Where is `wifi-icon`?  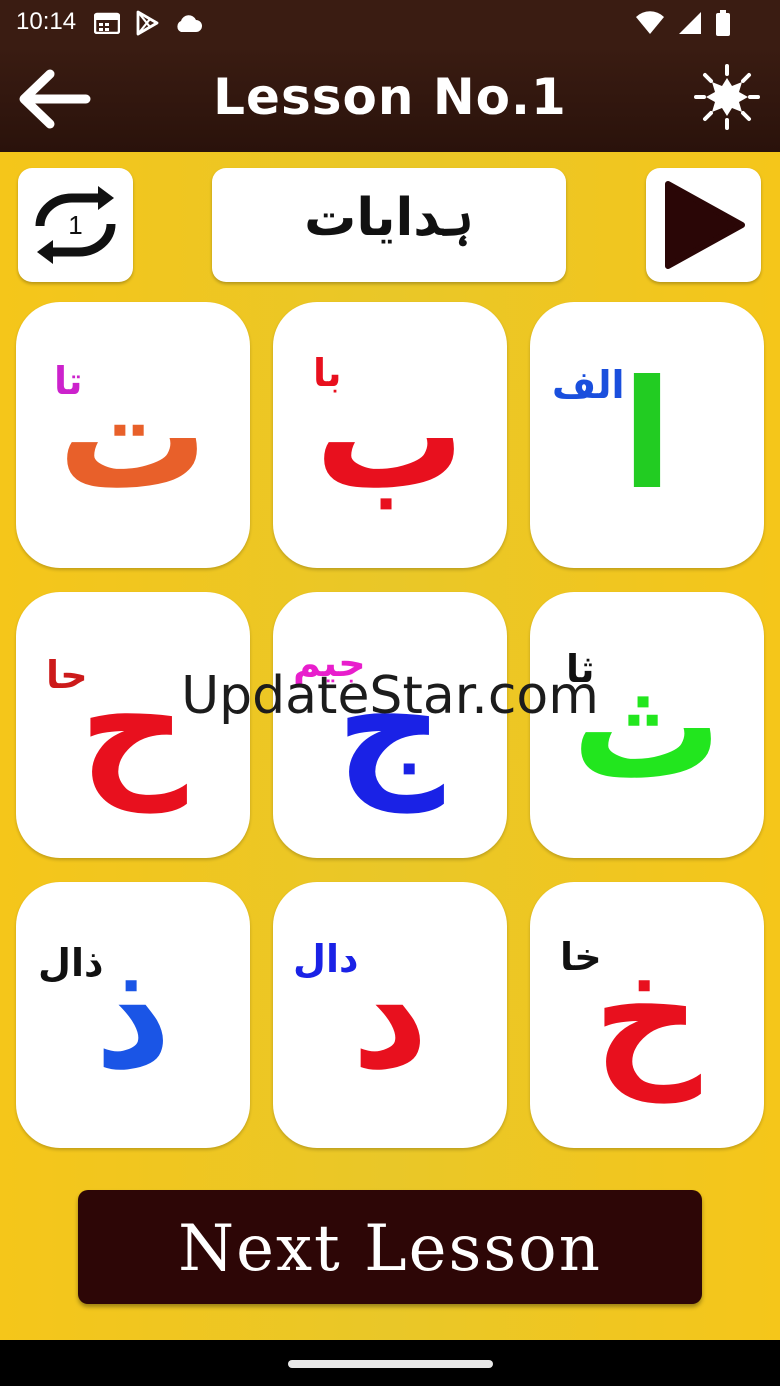
wifi-icon is located at coordinates (650, 23).